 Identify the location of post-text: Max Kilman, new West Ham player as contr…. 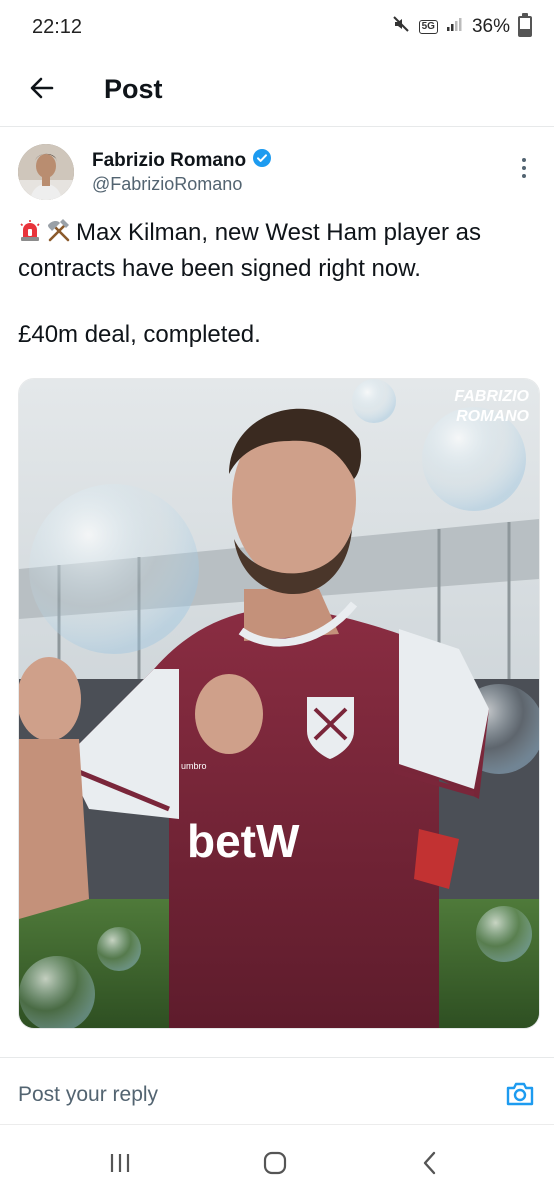
(280, 283).